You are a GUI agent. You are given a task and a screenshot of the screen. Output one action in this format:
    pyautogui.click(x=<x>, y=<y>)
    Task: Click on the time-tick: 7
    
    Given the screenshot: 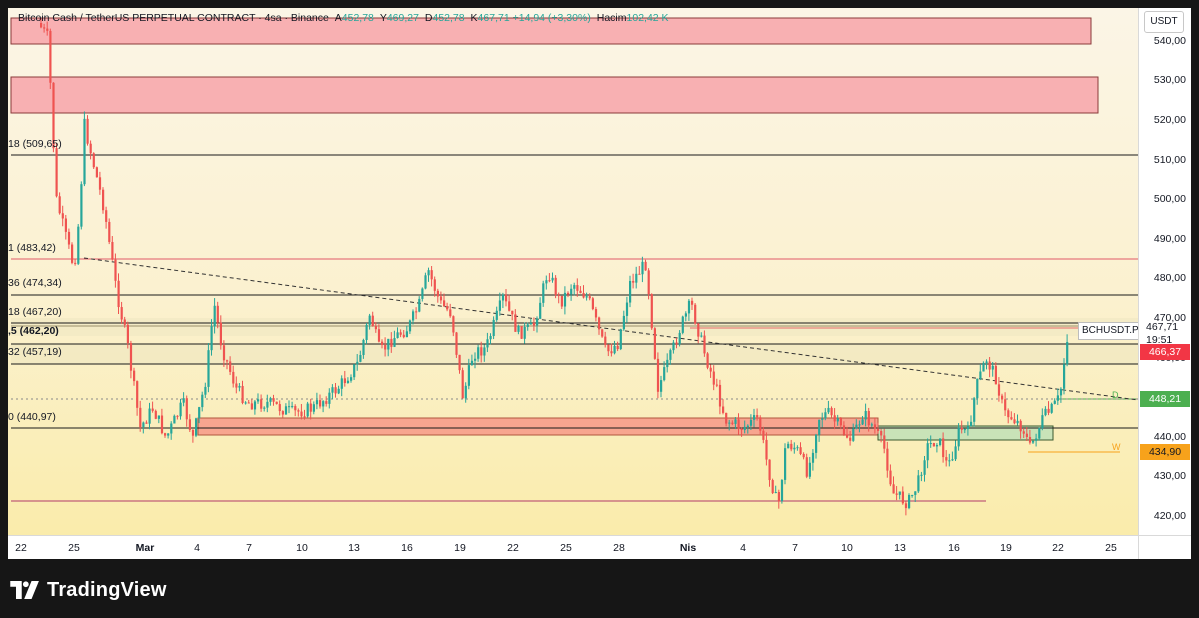 What is the action you would take?
    pyautogui.click(x=795, y=548)
    